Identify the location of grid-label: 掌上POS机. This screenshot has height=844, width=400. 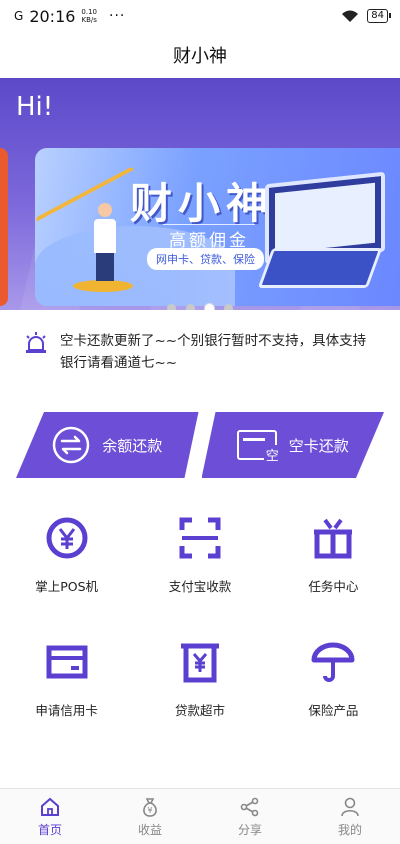
(67, 586).